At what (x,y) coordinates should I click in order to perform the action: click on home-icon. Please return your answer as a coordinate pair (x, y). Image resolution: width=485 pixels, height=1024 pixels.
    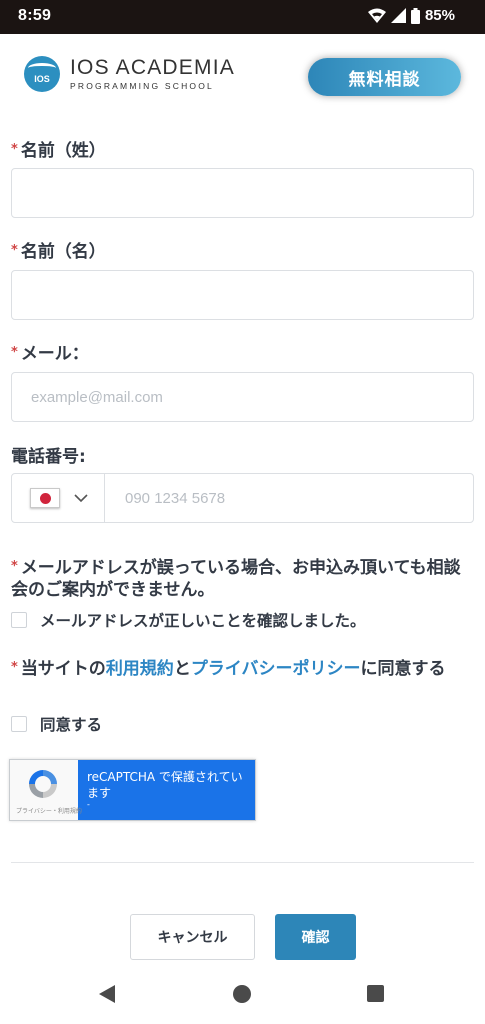
    Looking at the image, I should click on (242, 994).